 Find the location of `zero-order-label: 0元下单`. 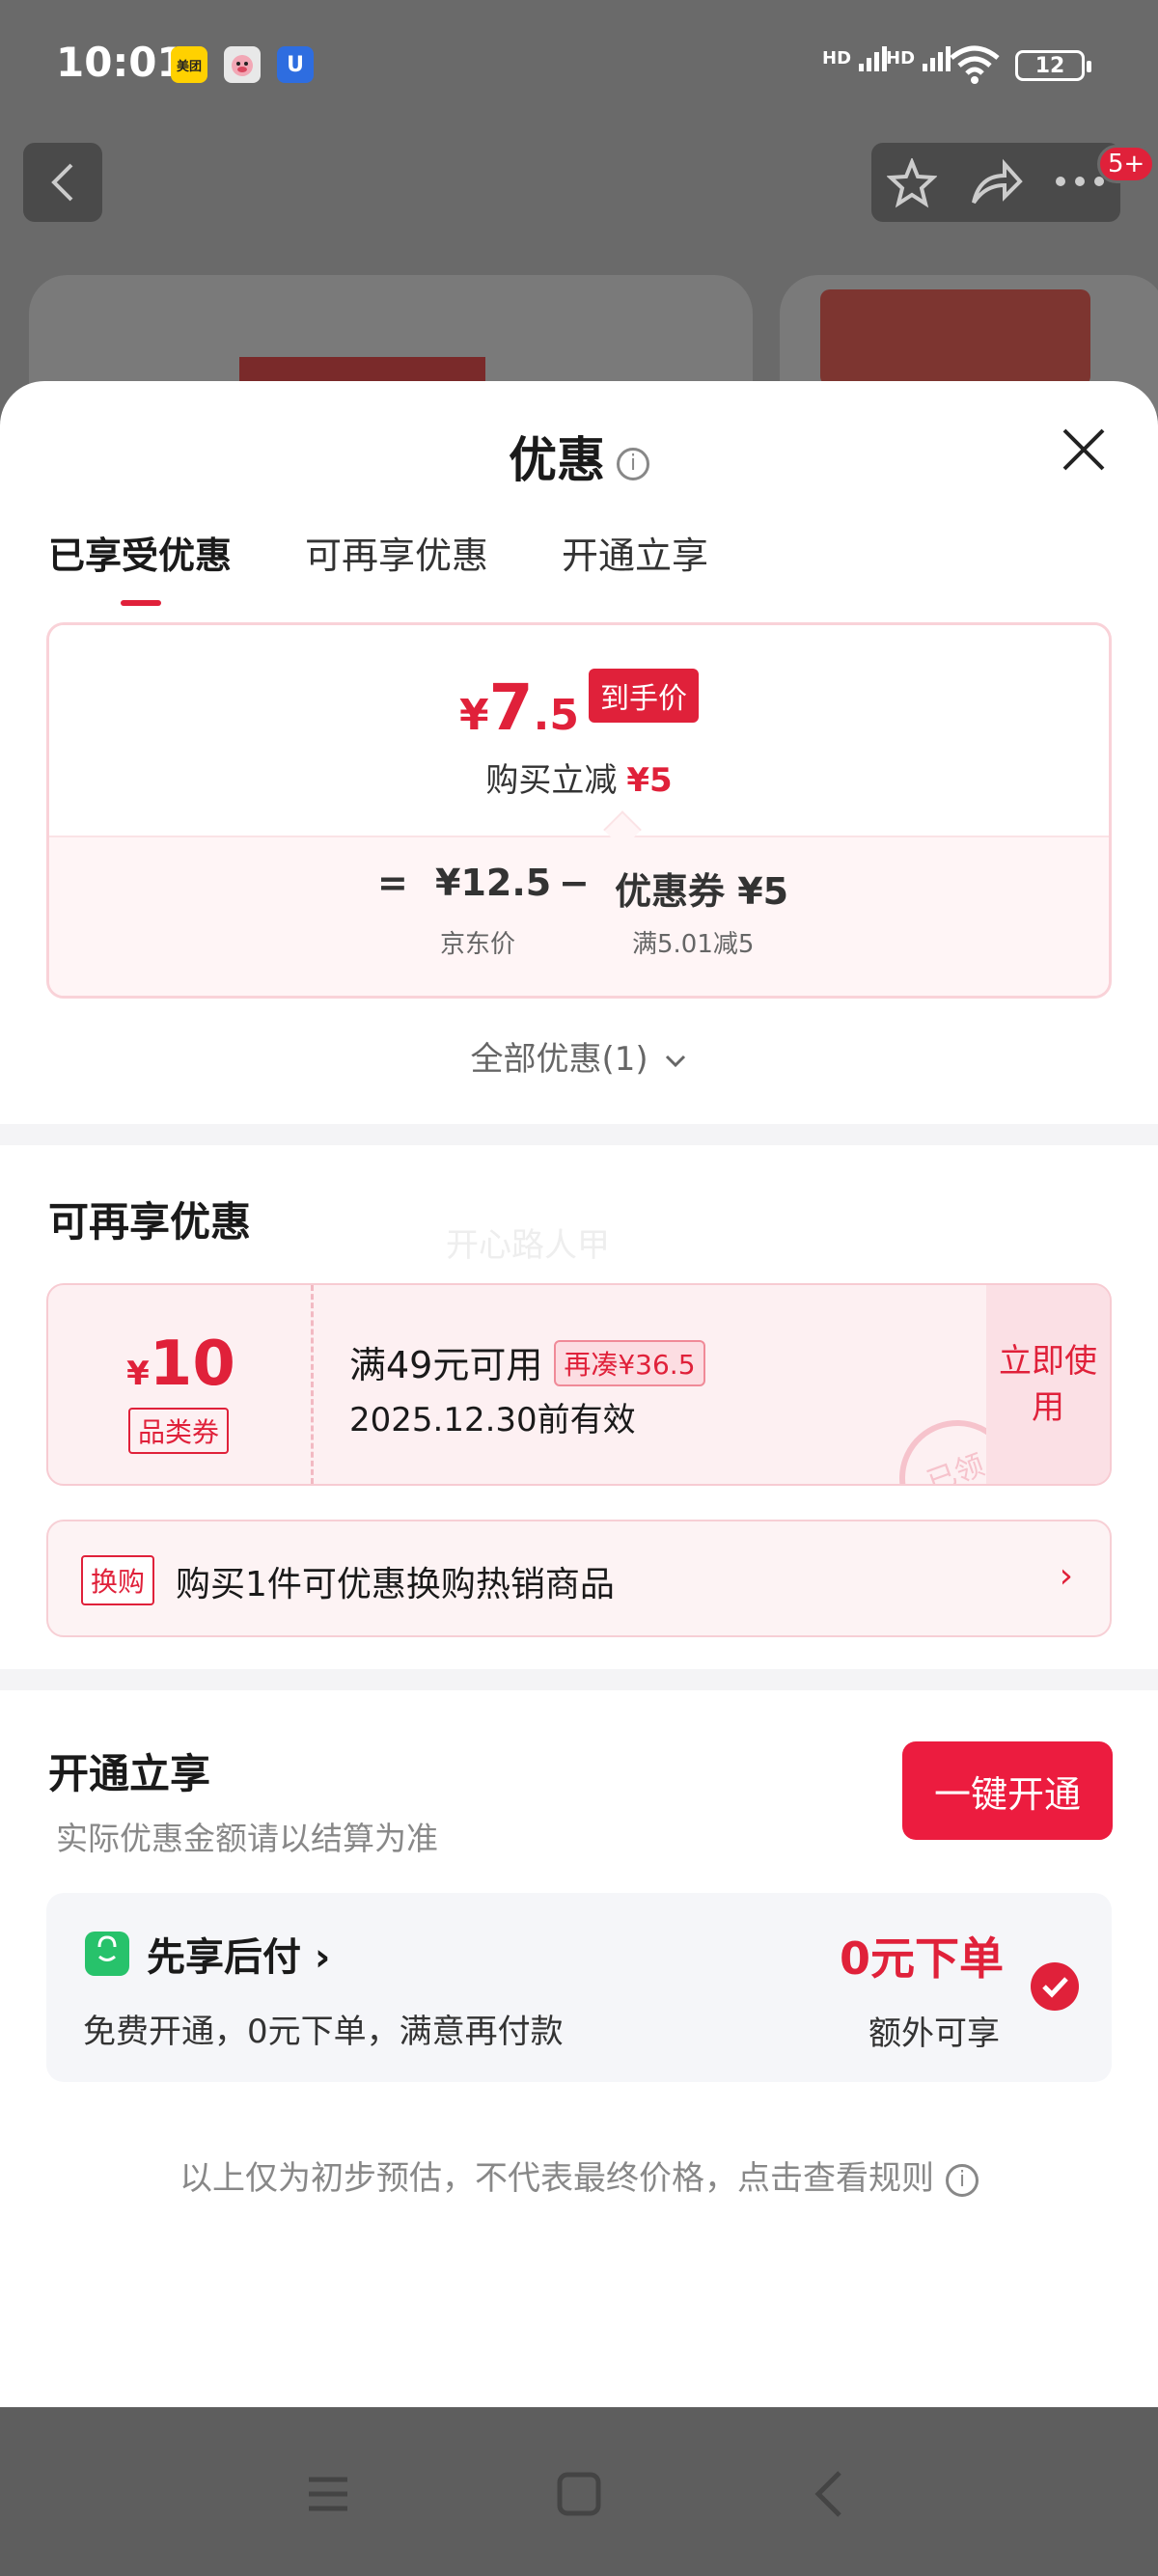

zero-order-label: 0元下单 is located at coordinates (922, 1959).